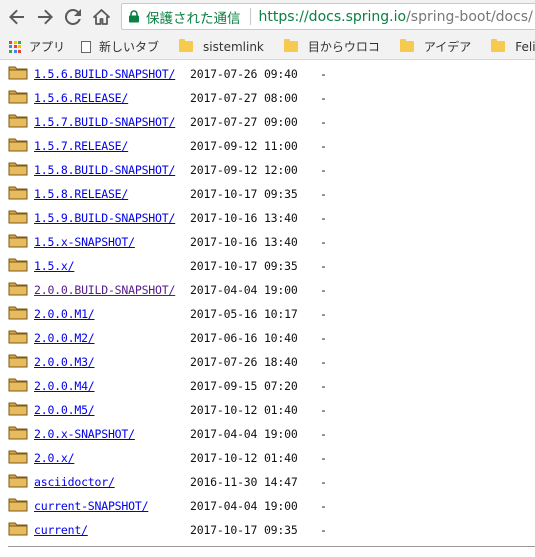 This screenshot has height=557, width=535. What do you see at coordinates (64, 362) in the screenshot?
I see `directory-link: 2.0.0.M3/` at bounding box center [64, 362].